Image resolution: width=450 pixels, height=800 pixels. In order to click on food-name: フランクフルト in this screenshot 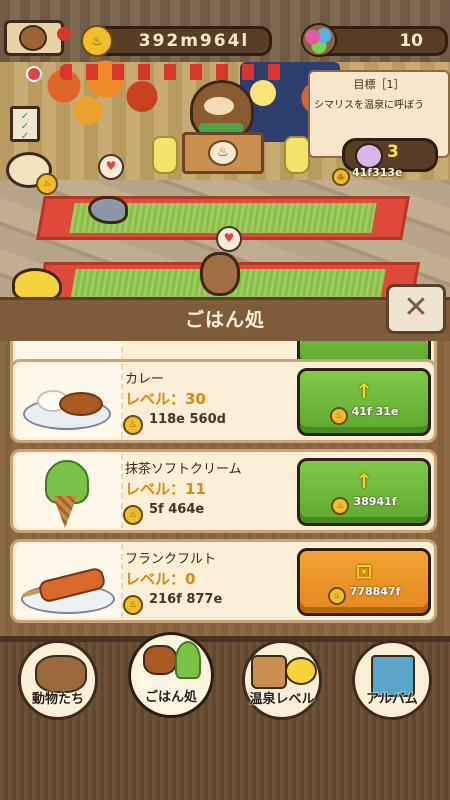, I will do `click(171, 559)`.